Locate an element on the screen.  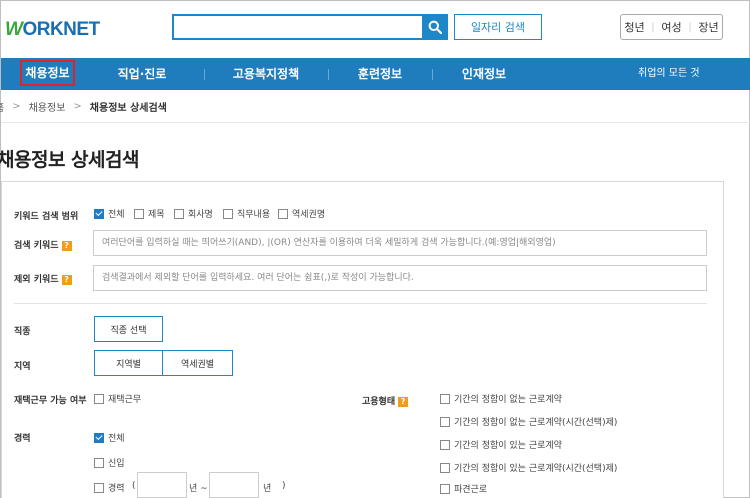
keyword-scope-label: 키워드 검색 범위 is located at coordinates (46, 217).